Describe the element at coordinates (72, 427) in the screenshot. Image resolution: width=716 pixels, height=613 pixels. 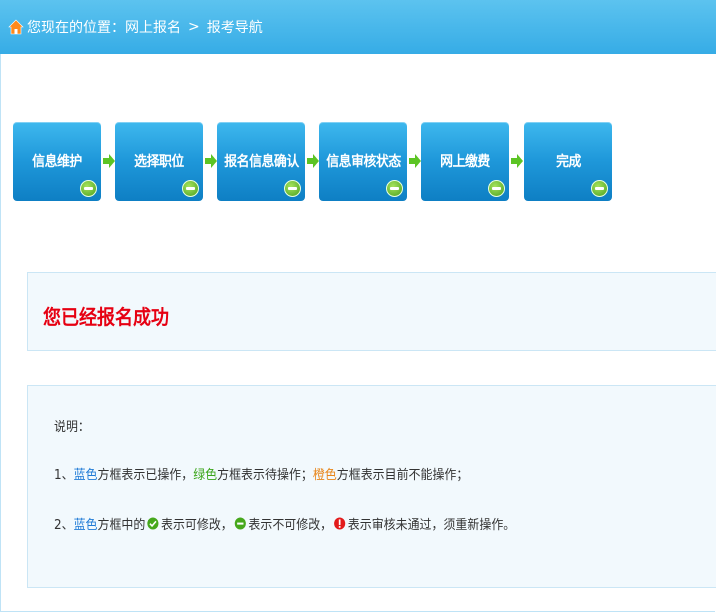
I see `notes-title: 说明：` at that location.